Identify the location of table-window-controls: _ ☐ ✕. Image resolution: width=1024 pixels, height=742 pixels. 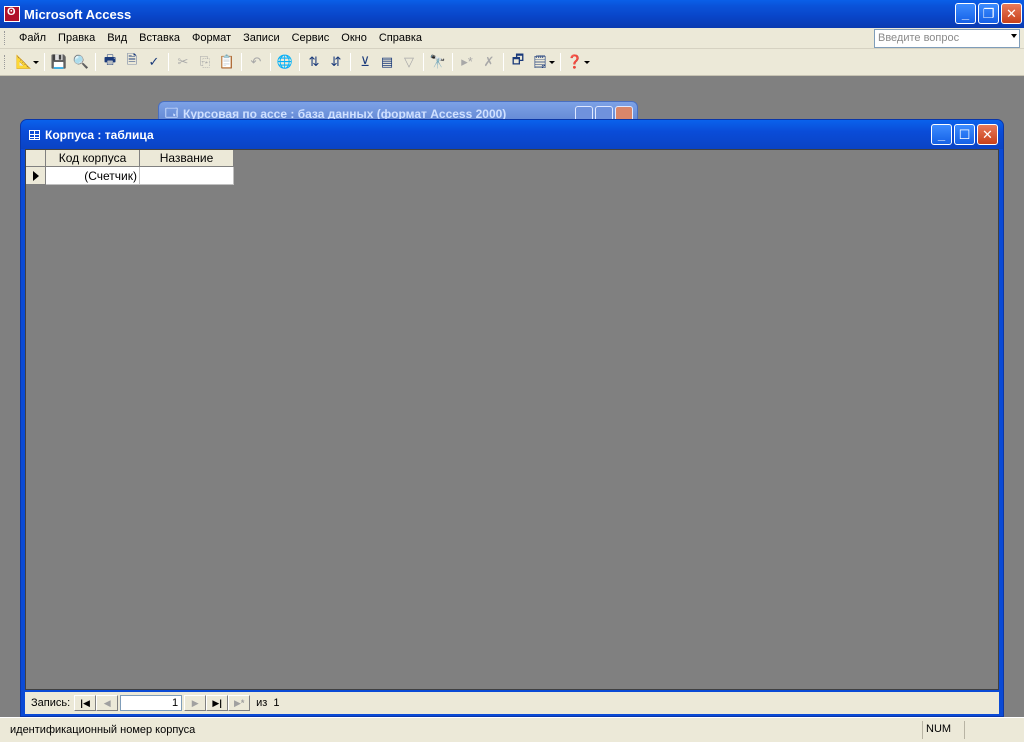
(964, 134).